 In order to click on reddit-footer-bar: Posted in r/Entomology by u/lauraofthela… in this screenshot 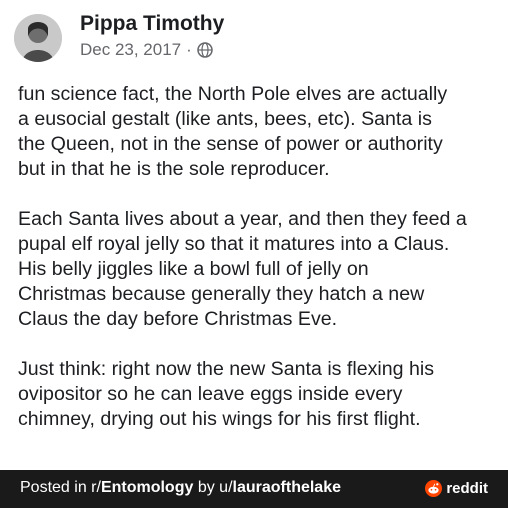, I will do `click(254, 489)`.